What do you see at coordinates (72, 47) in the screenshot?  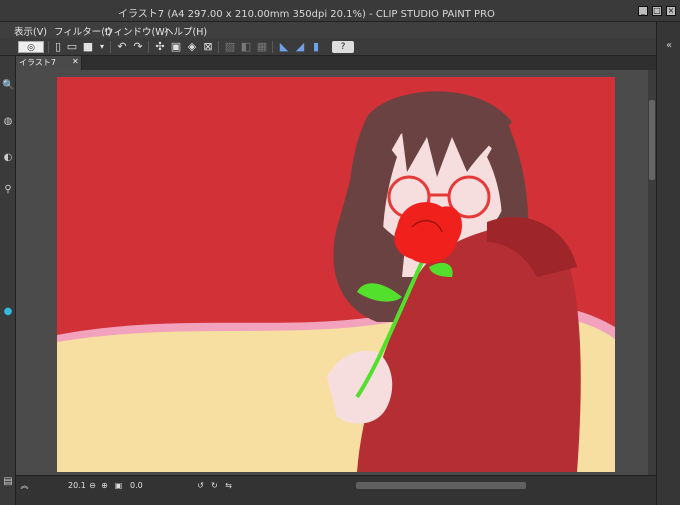 I see `open-file-icon: ▭` at bounding box center [72, 47].